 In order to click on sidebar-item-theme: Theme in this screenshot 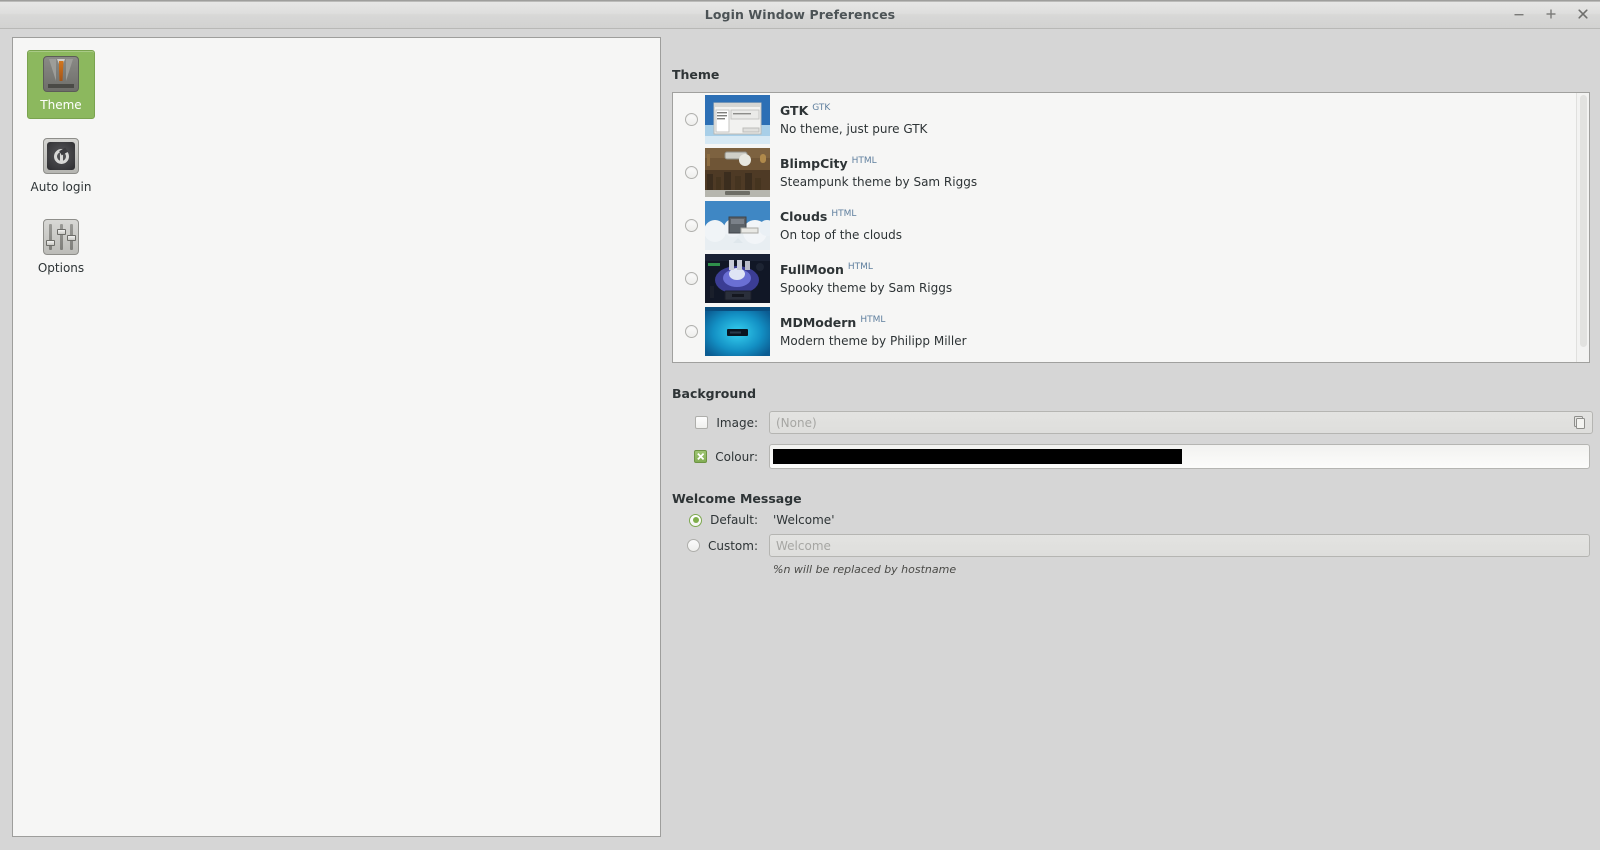, I will do `click(61, 84)`.